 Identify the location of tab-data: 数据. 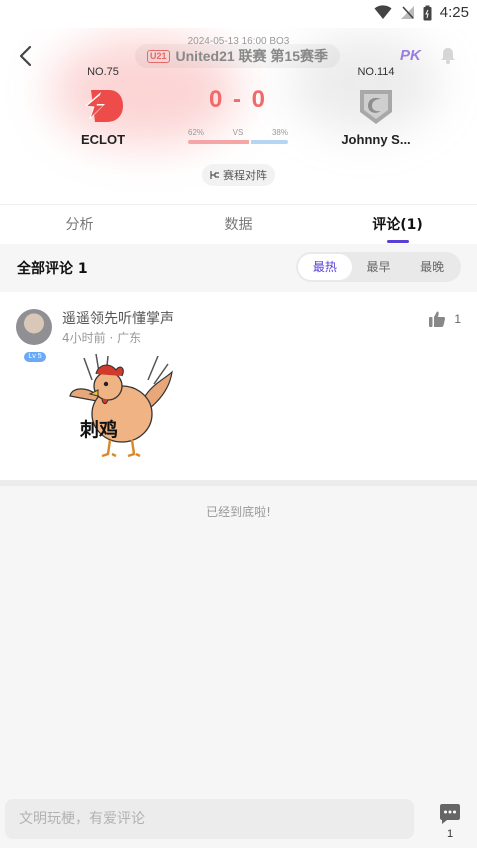
(238, 224).